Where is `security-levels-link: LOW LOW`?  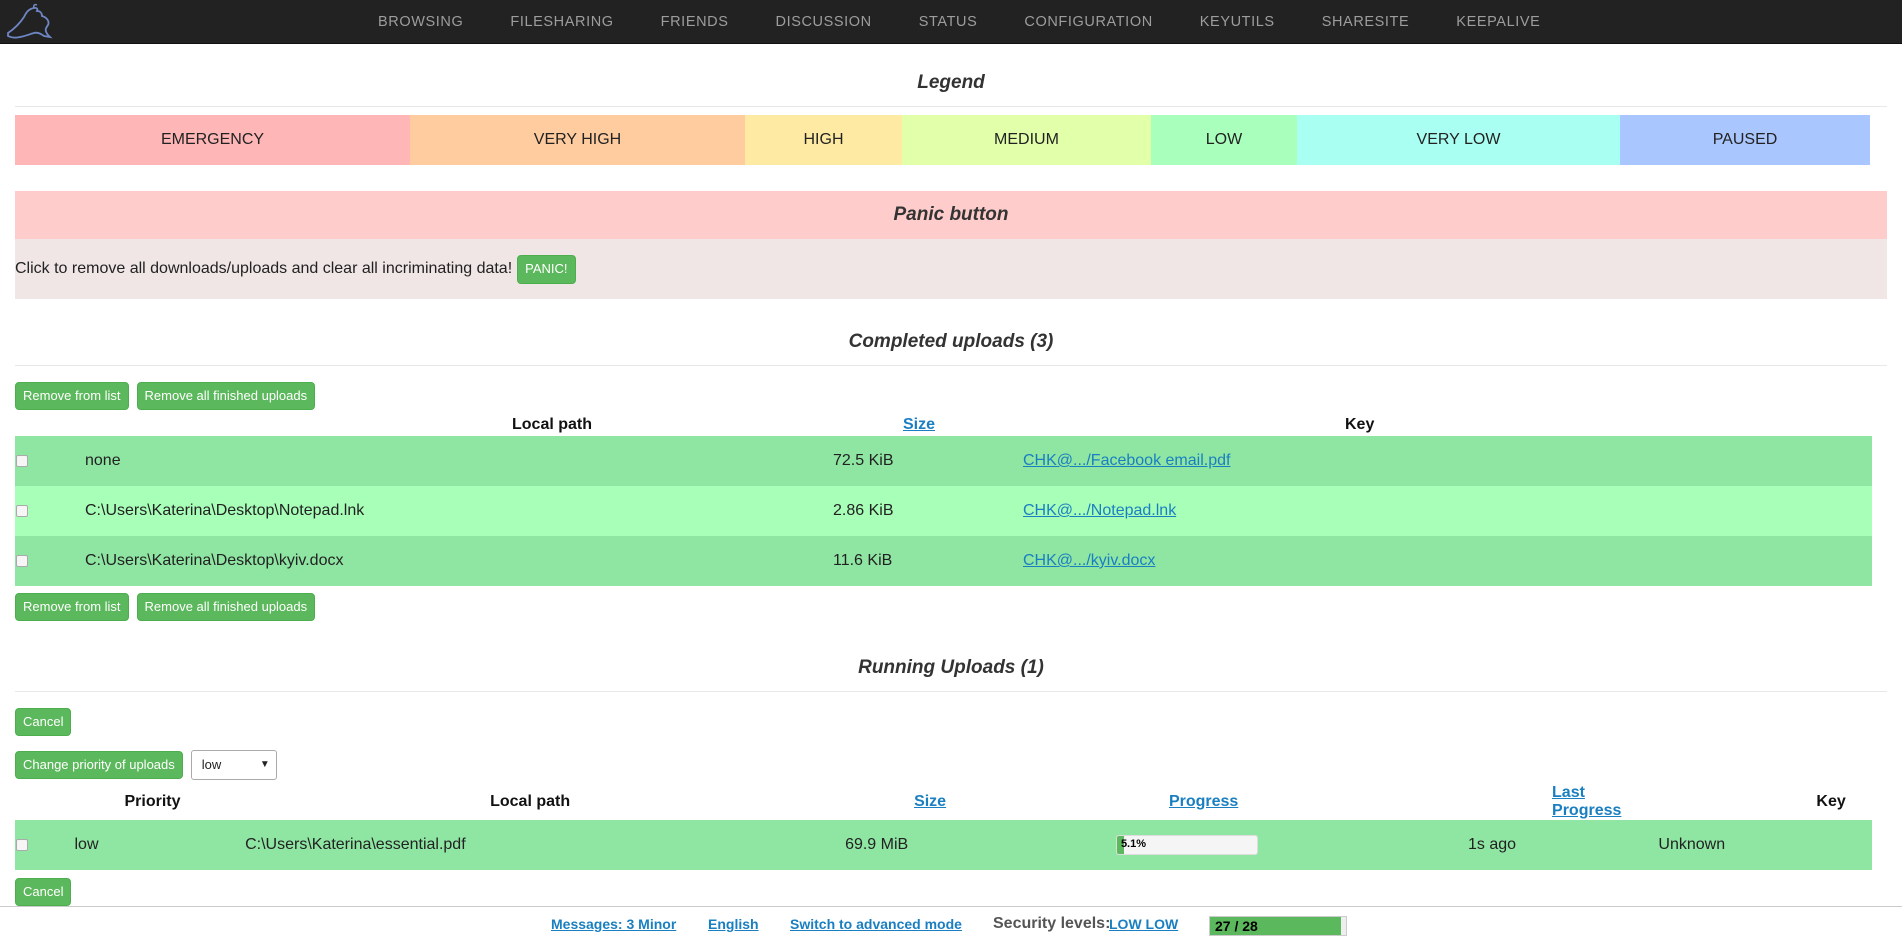 security-levels-link: LOW LOW is located at coordinates (1143, 924).